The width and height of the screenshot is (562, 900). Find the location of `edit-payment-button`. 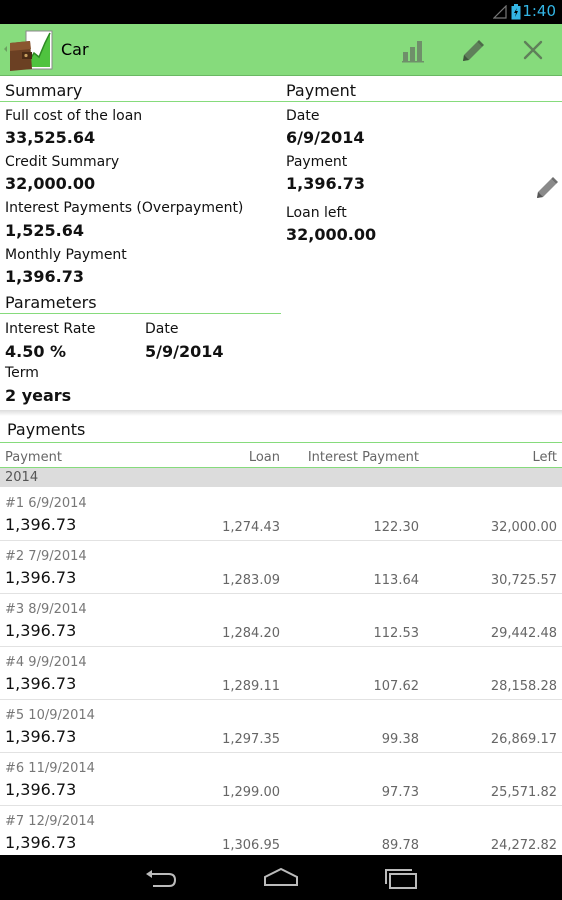

edit-payment-button is located at coordinates (547, 187).